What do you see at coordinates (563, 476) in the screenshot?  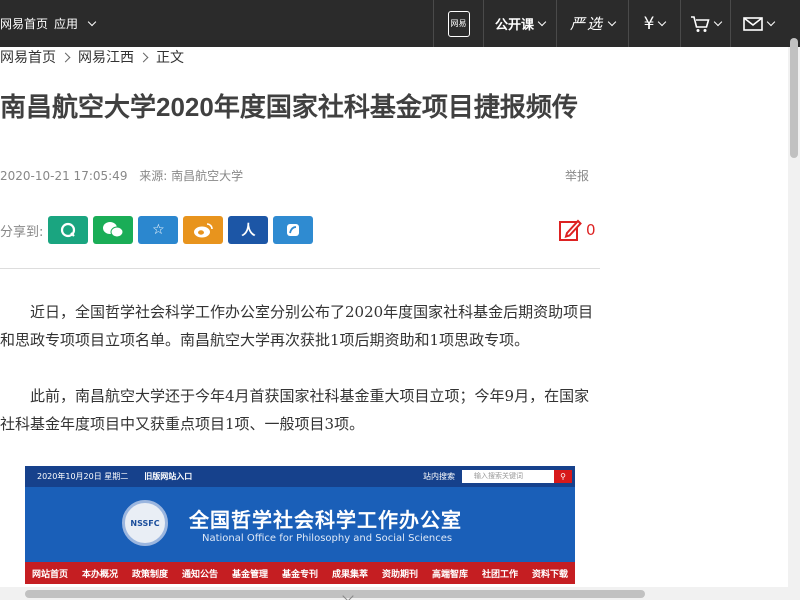 I see `search-icon: ⚲` at bounding box center [563, 476].